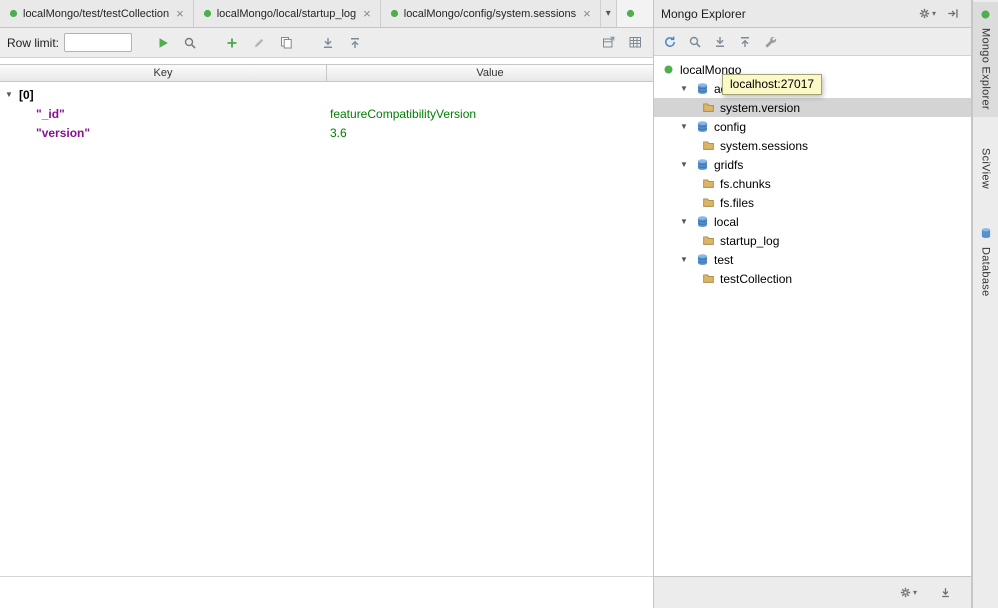  What do you see at coordinates (670, 42) in the screenshot?
I see `refresh-icon` at bounding box center [670, 42].